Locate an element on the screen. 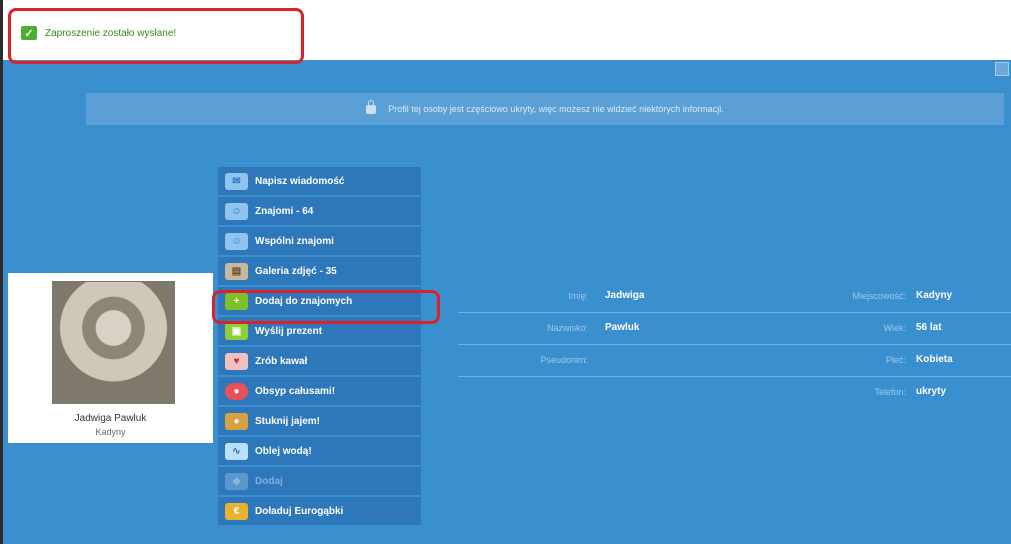  menu-item-label: Obsyp całusami! is located at coordinates (295, 391).